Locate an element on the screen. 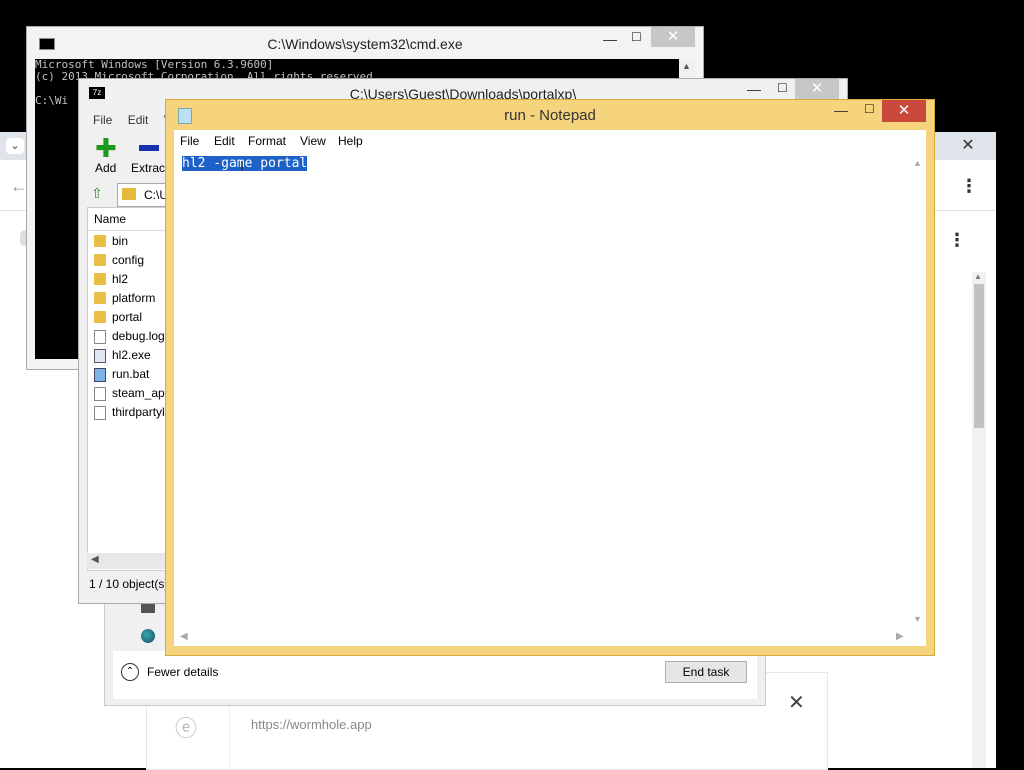 This screenshot has width=1024, height=770. plus-icon: ✚ is located at coordinates (106, 148).